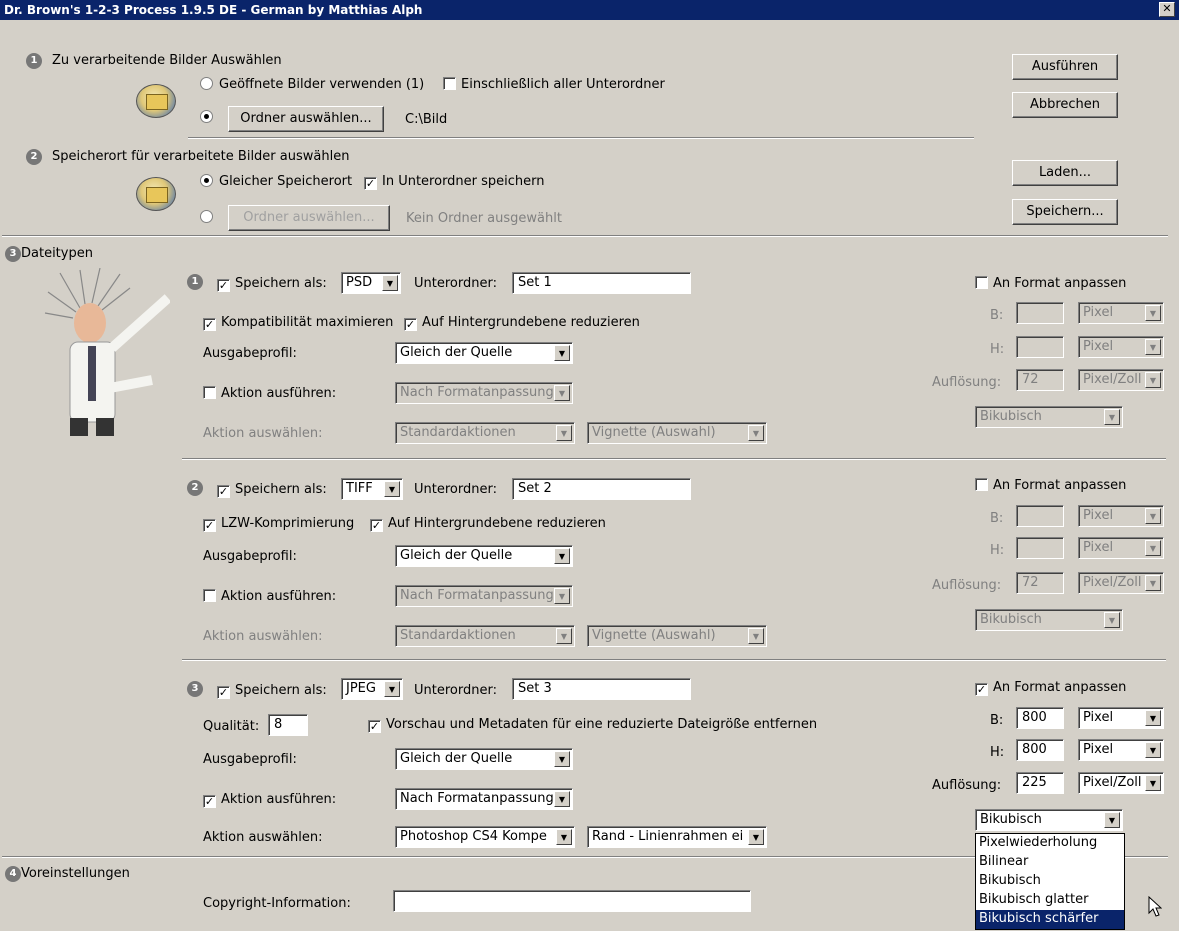  Describe the element at coordinates (1040, 516) in the screenshot. I see `set-2-width-input` at that location.